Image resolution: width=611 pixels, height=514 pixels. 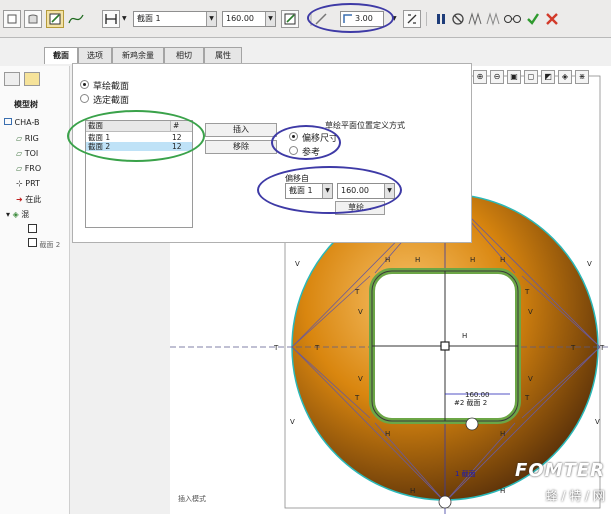 I want to click on radio-selected-section, so click(x=84, y=98).